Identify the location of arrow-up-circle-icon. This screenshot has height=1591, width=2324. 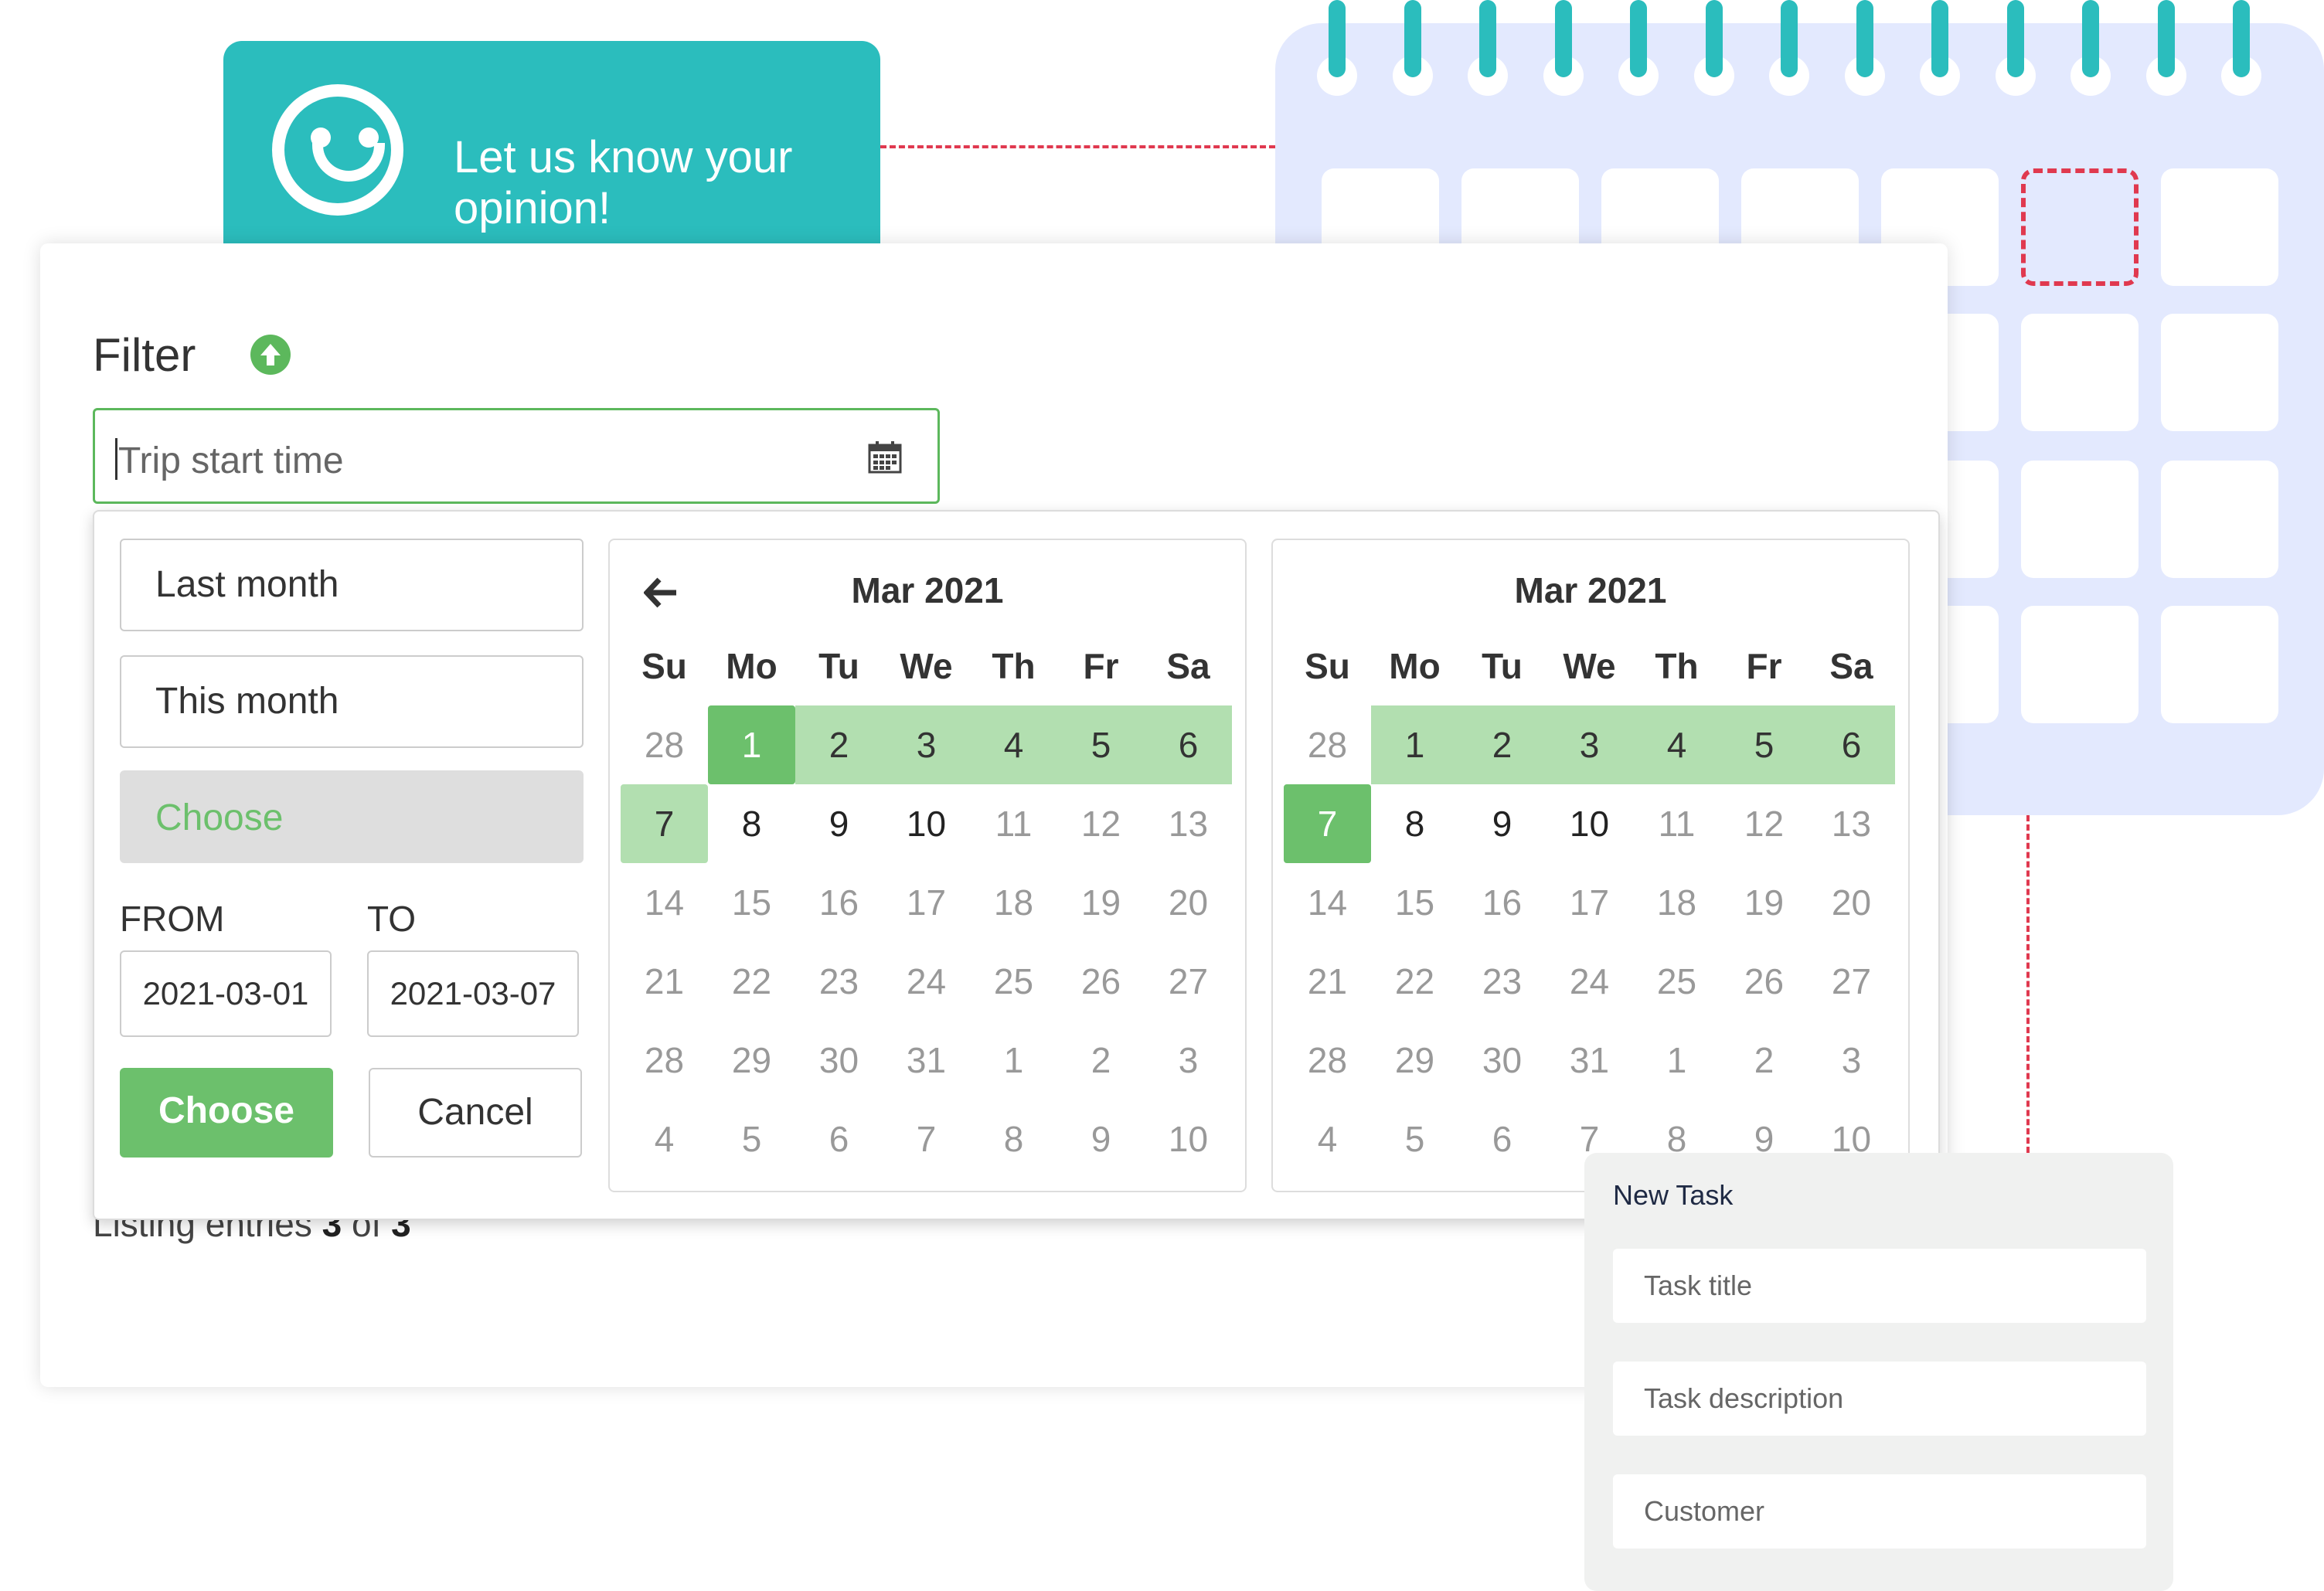
(270, 355).